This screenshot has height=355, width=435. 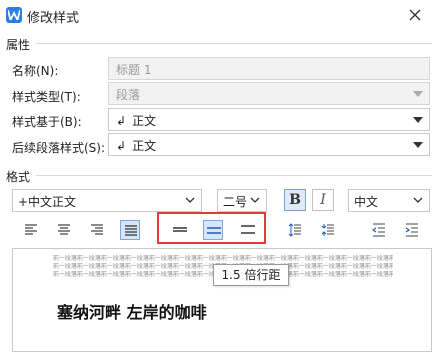 I want to click on decrease-paragraph-spacing-icon, so click(x=327, y=230).